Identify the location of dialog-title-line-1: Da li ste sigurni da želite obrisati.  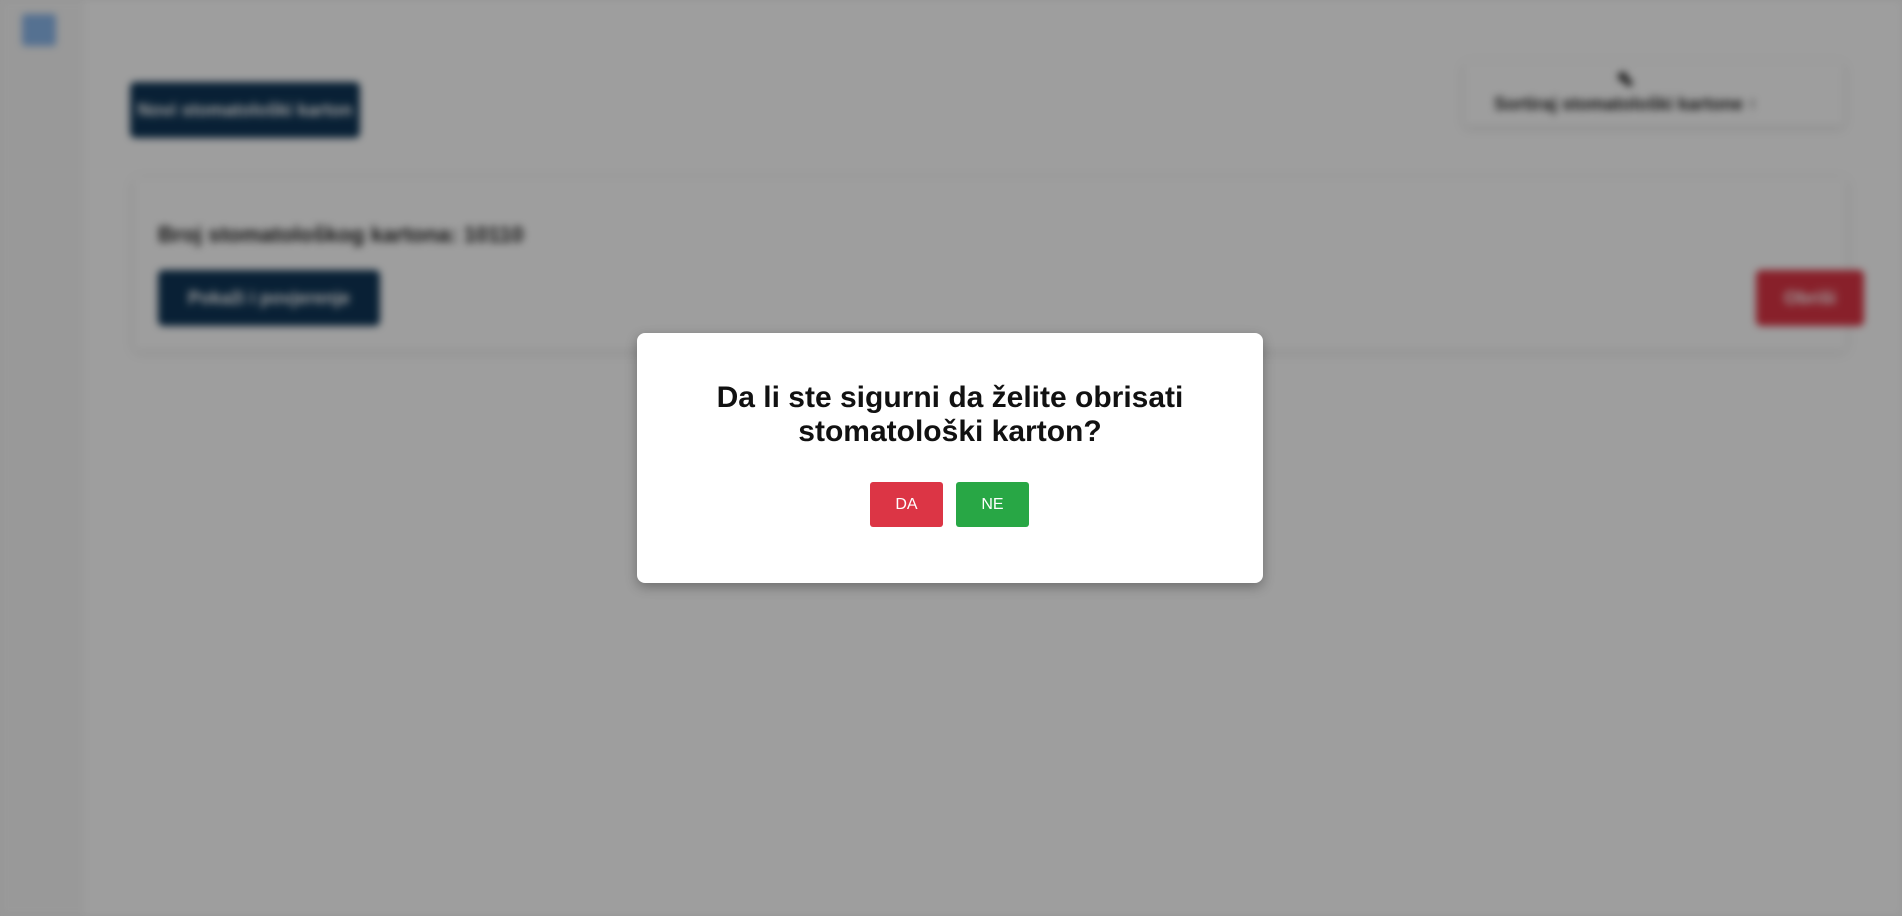
(950, 397).